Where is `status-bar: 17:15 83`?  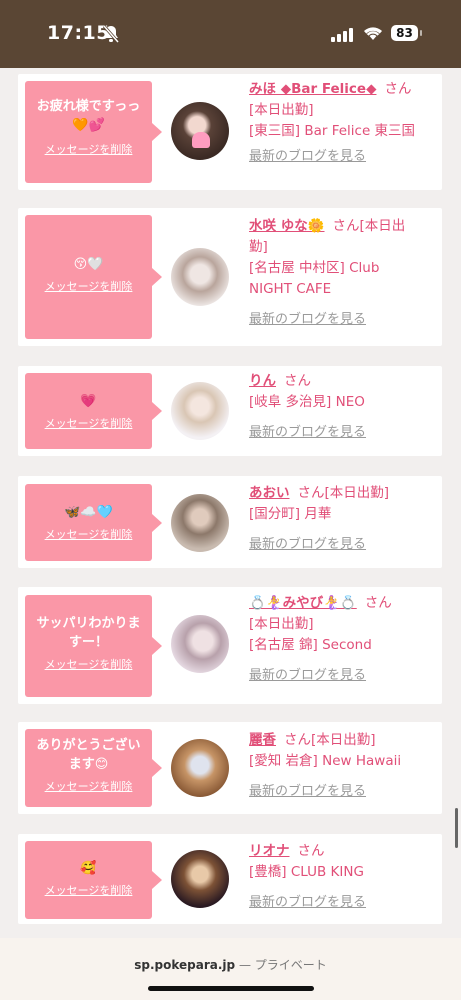
status-bar: 17:15 83 is located at coordinates (230, 34).